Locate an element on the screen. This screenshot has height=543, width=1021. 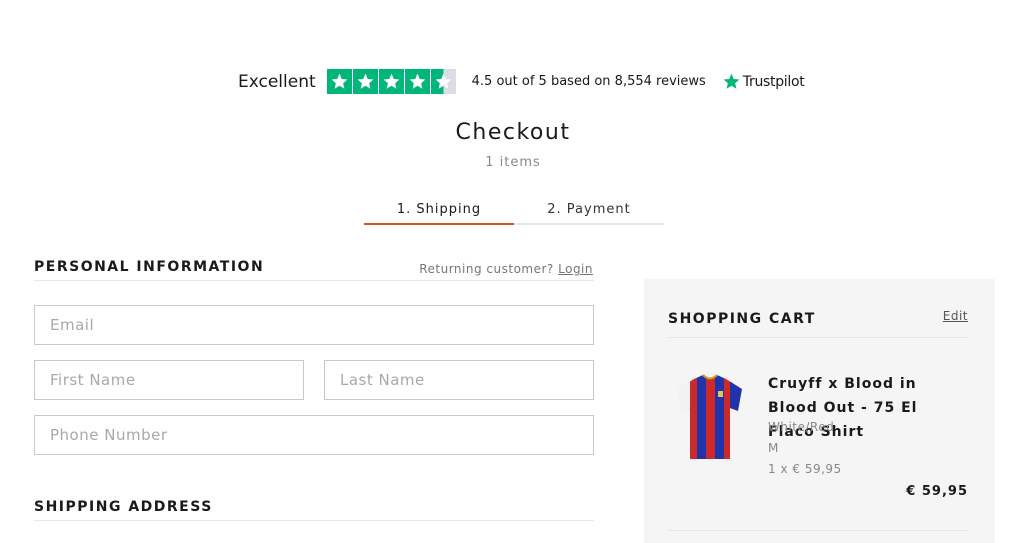
phone-field is located at coordinates (314, 435).